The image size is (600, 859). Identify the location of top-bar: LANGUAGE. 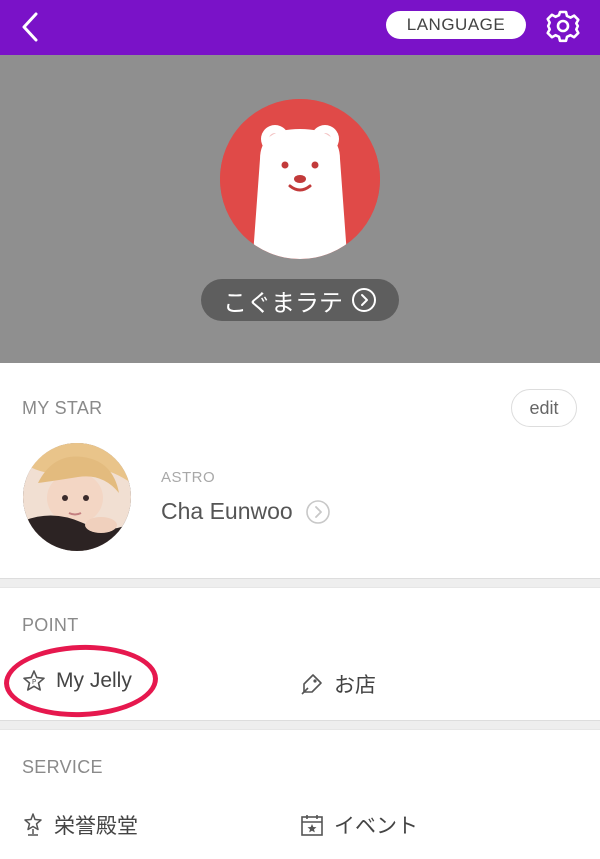
(300, 27).